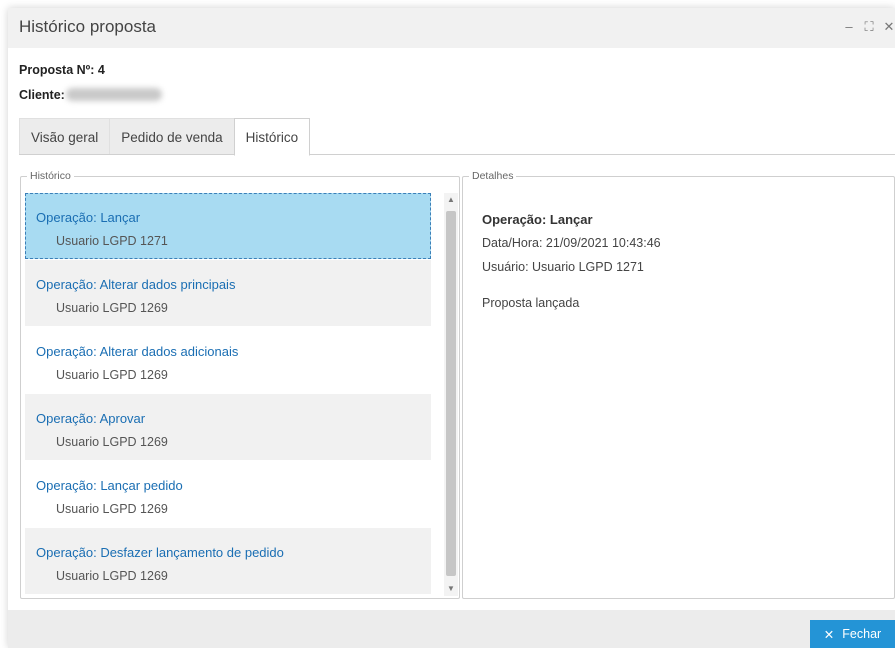  I want to click on proposta-info: Proposta Nº: 4, so click(62, 70).